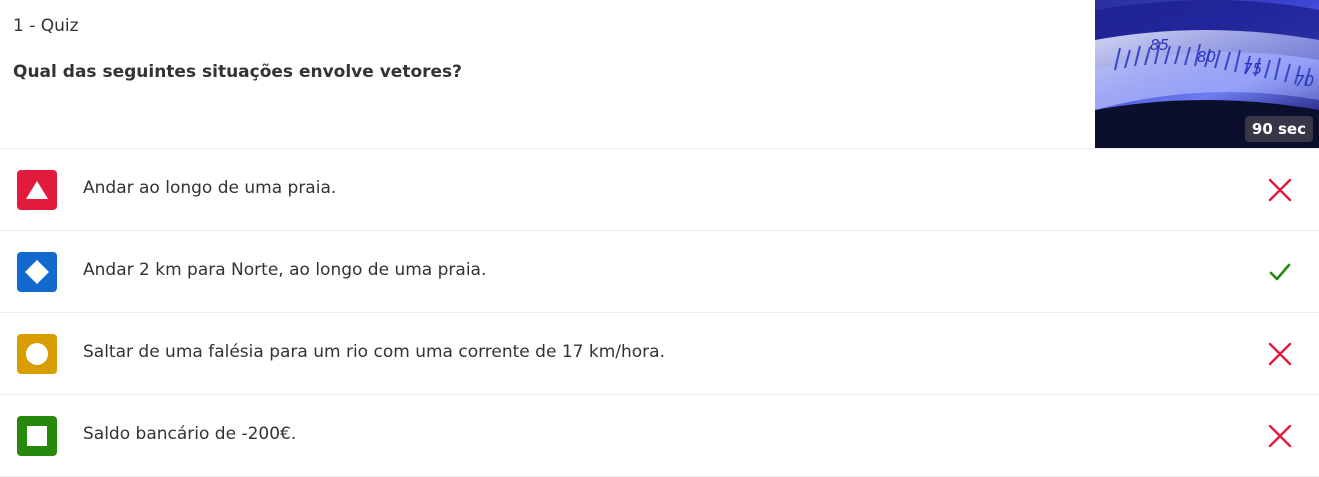 The height and width of the screenshot is (477, 1319). What do you see at coordinates (190, 434) in the screenshot?
I see `answer-text: Saldo bancário de -200€.` at bounding box center [190, 434].